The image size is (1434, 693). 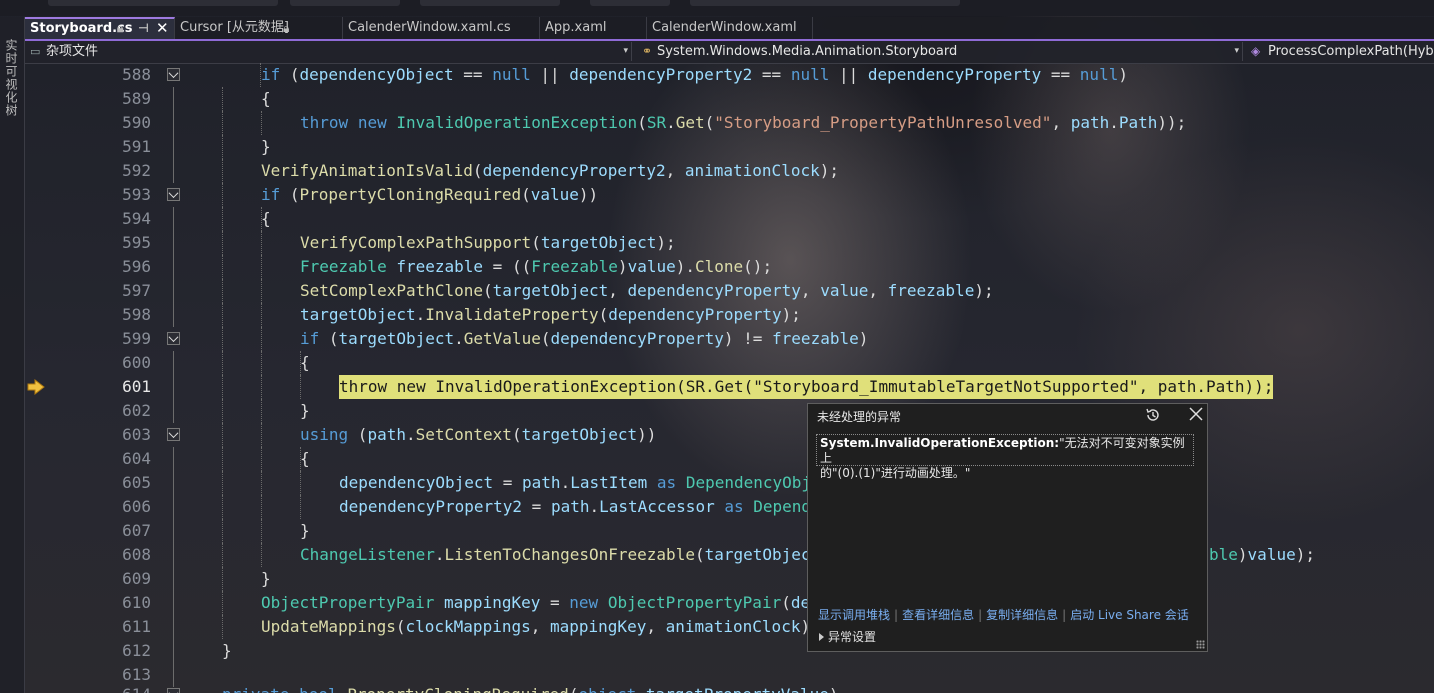 What do you see at coordinates (235, 27) in the screenshot?
I see `tab-label: Cursor [从元数据]` at bounding box center [235, 27].